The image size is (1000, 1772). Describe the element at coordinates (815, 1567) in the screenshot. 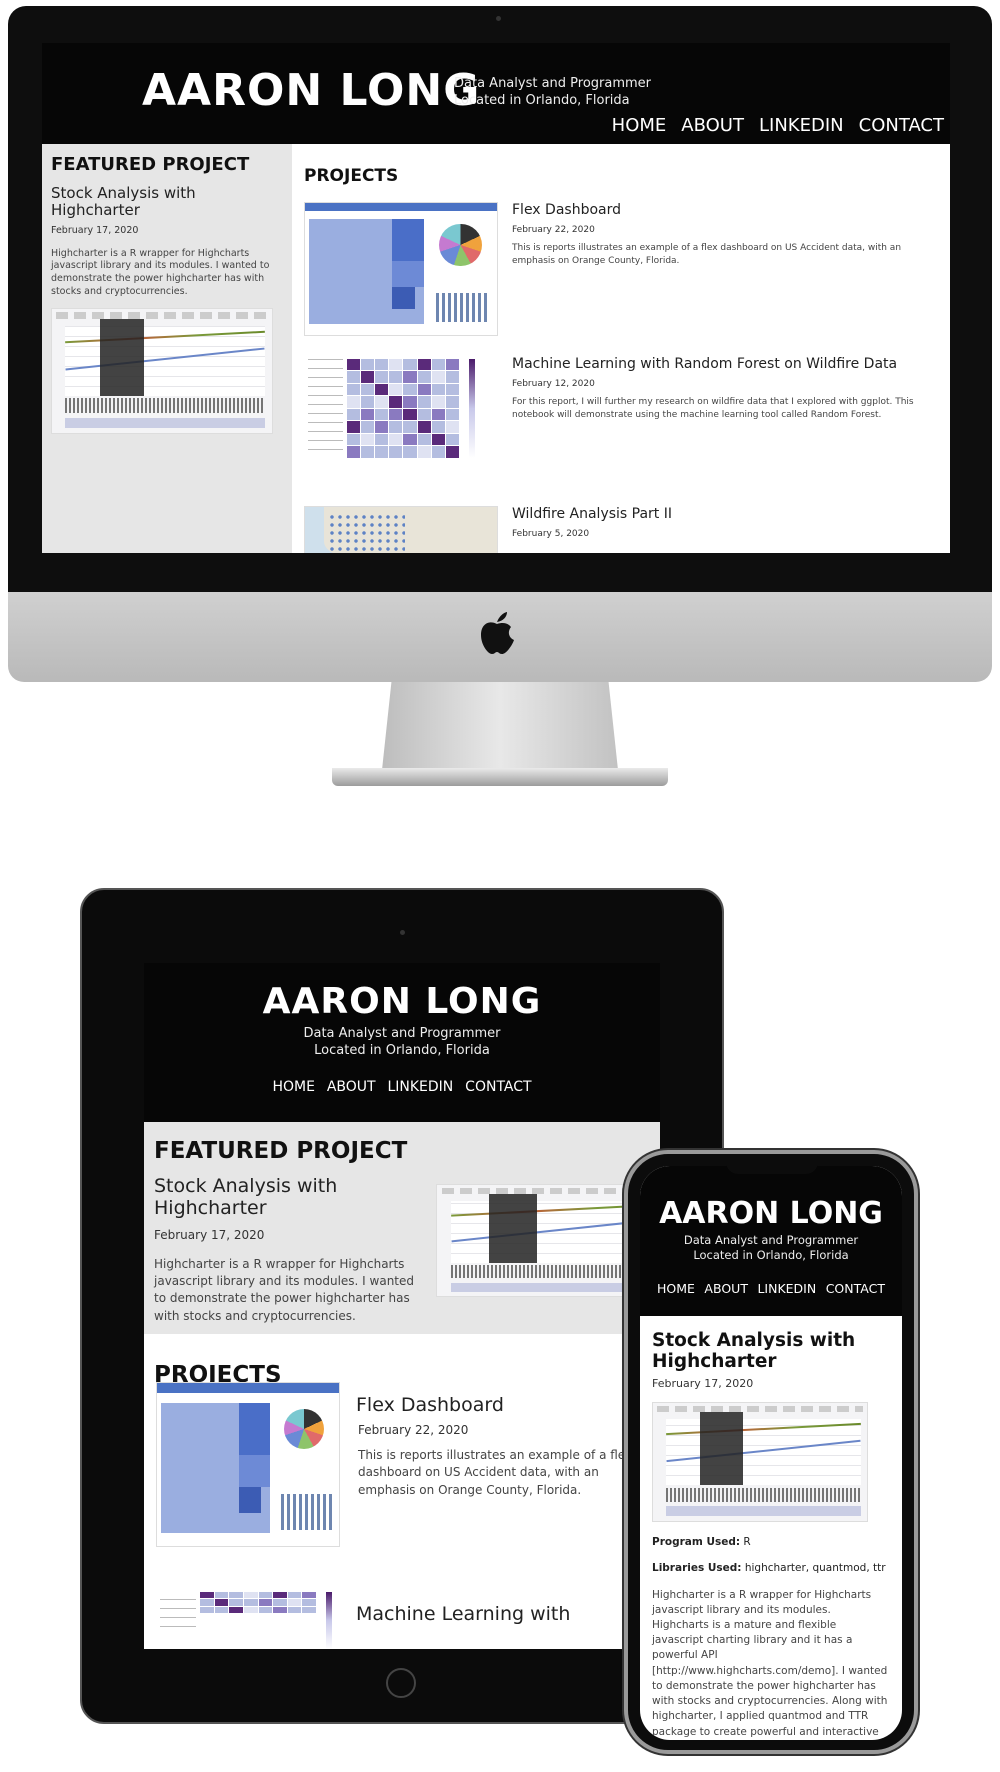

I see `libraries-value: highcharter, quantmod, ttr` at that location.